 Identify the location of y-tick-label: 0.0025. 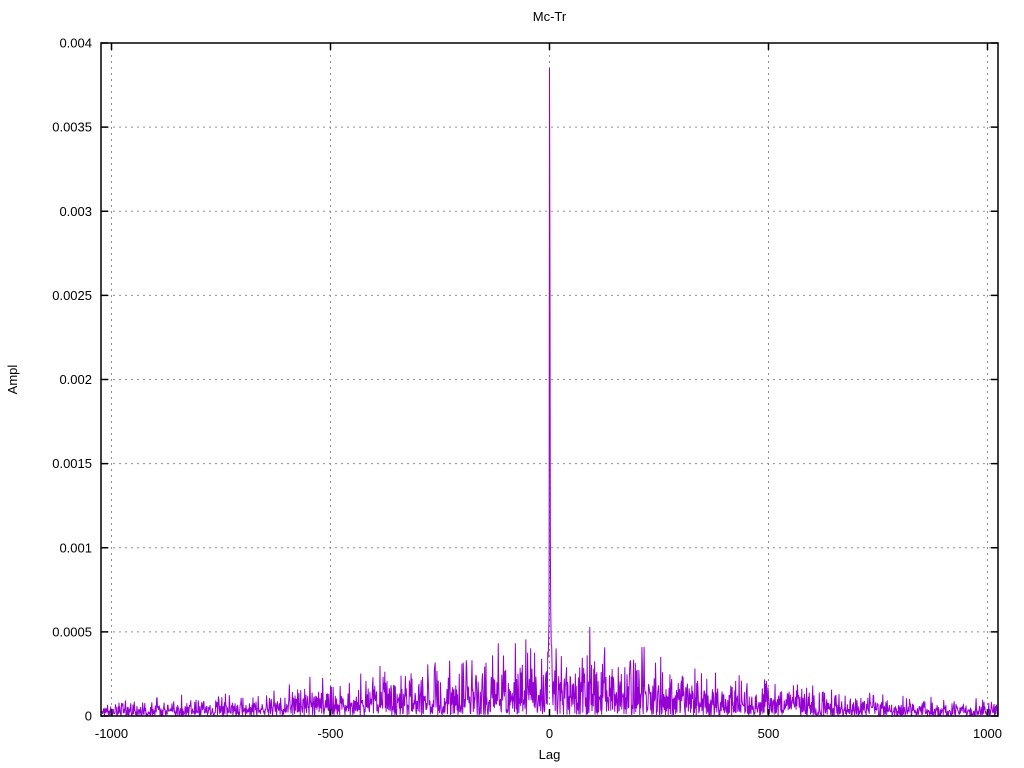
(72, 295).